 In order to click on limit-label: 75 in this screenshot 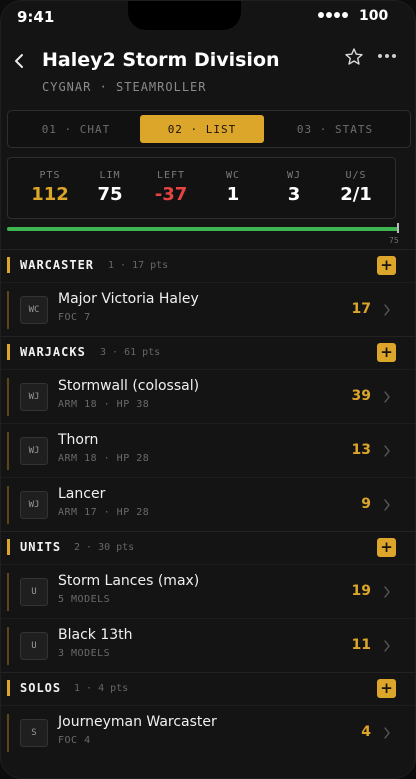, I will do `click(394, 240)`.